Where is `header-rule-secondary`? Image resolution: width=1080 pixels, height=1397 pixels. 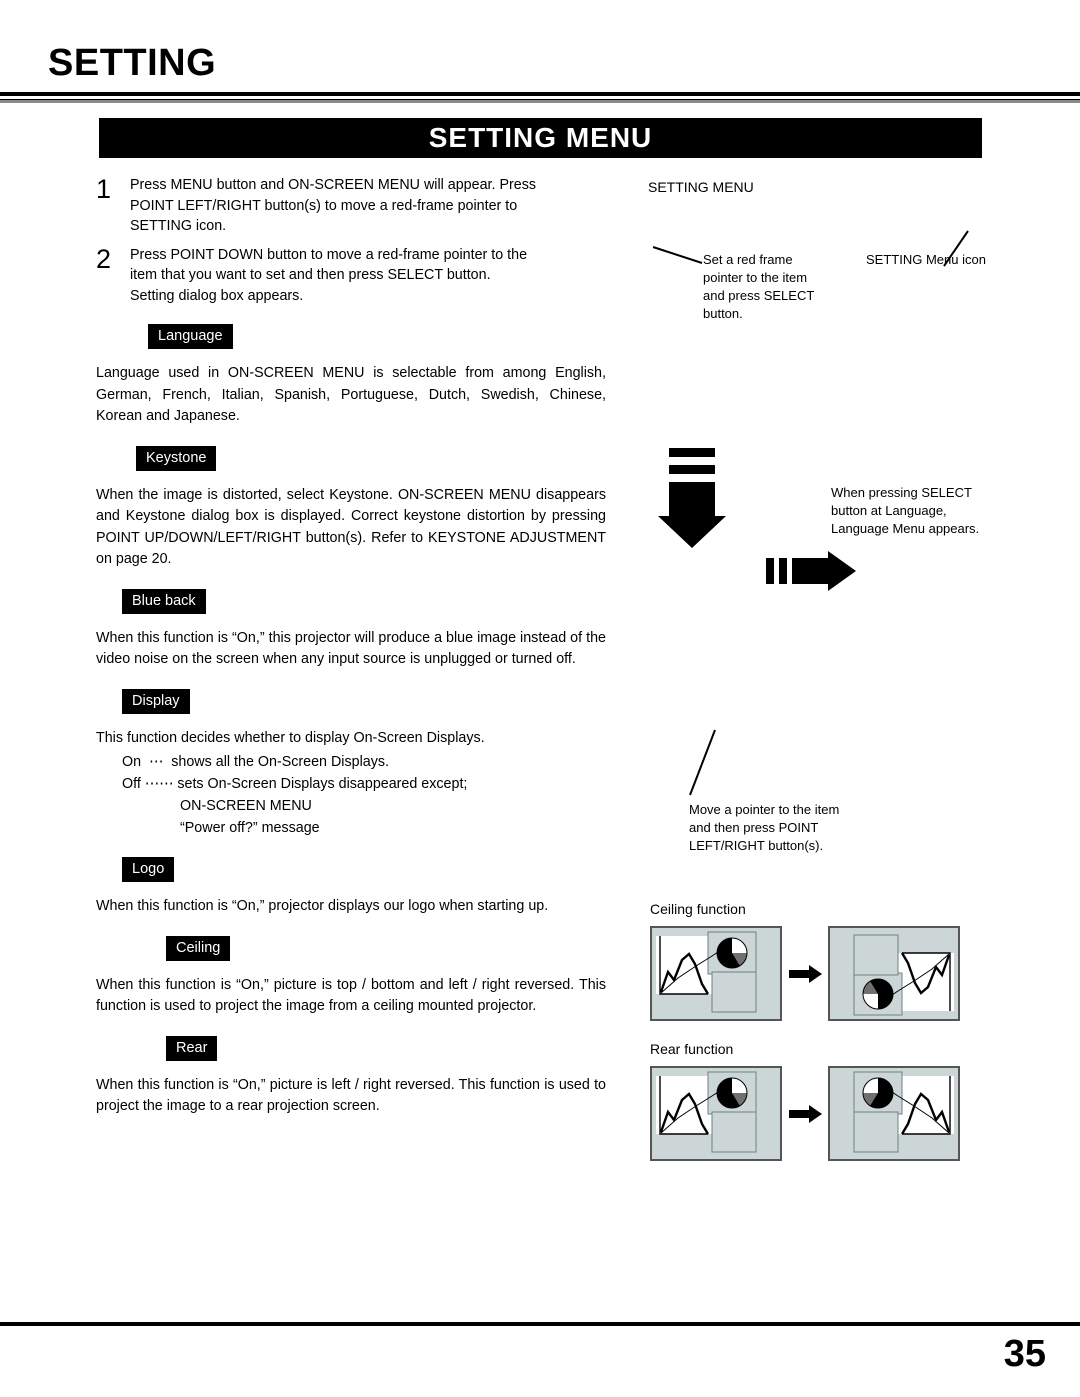 header-rule-secondary is located at coordinates (540, 101).